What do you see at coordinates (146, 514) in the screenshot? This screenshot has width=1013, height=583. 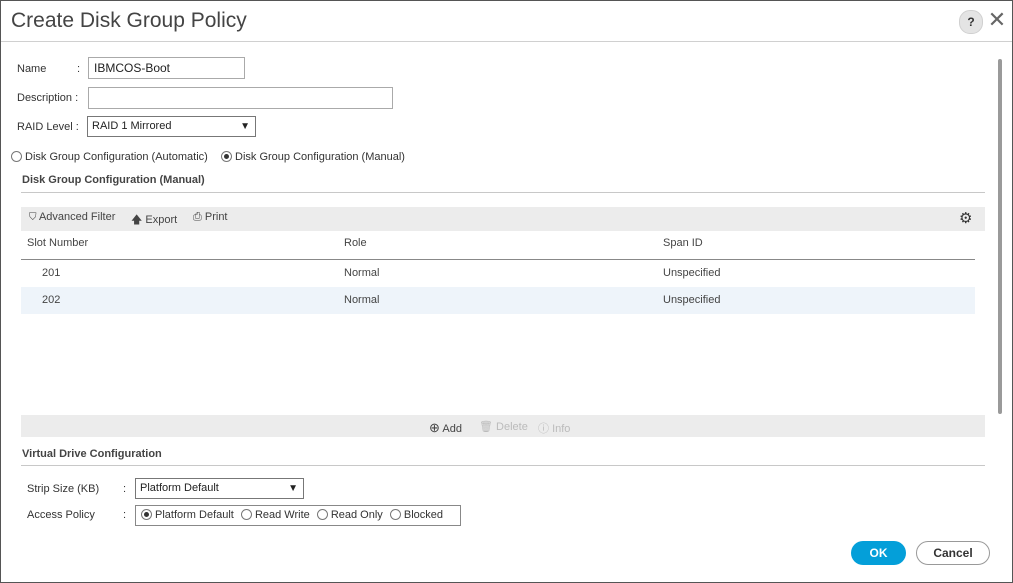 I see `radio-platform-default-icon` at bounding box center [146, 514].